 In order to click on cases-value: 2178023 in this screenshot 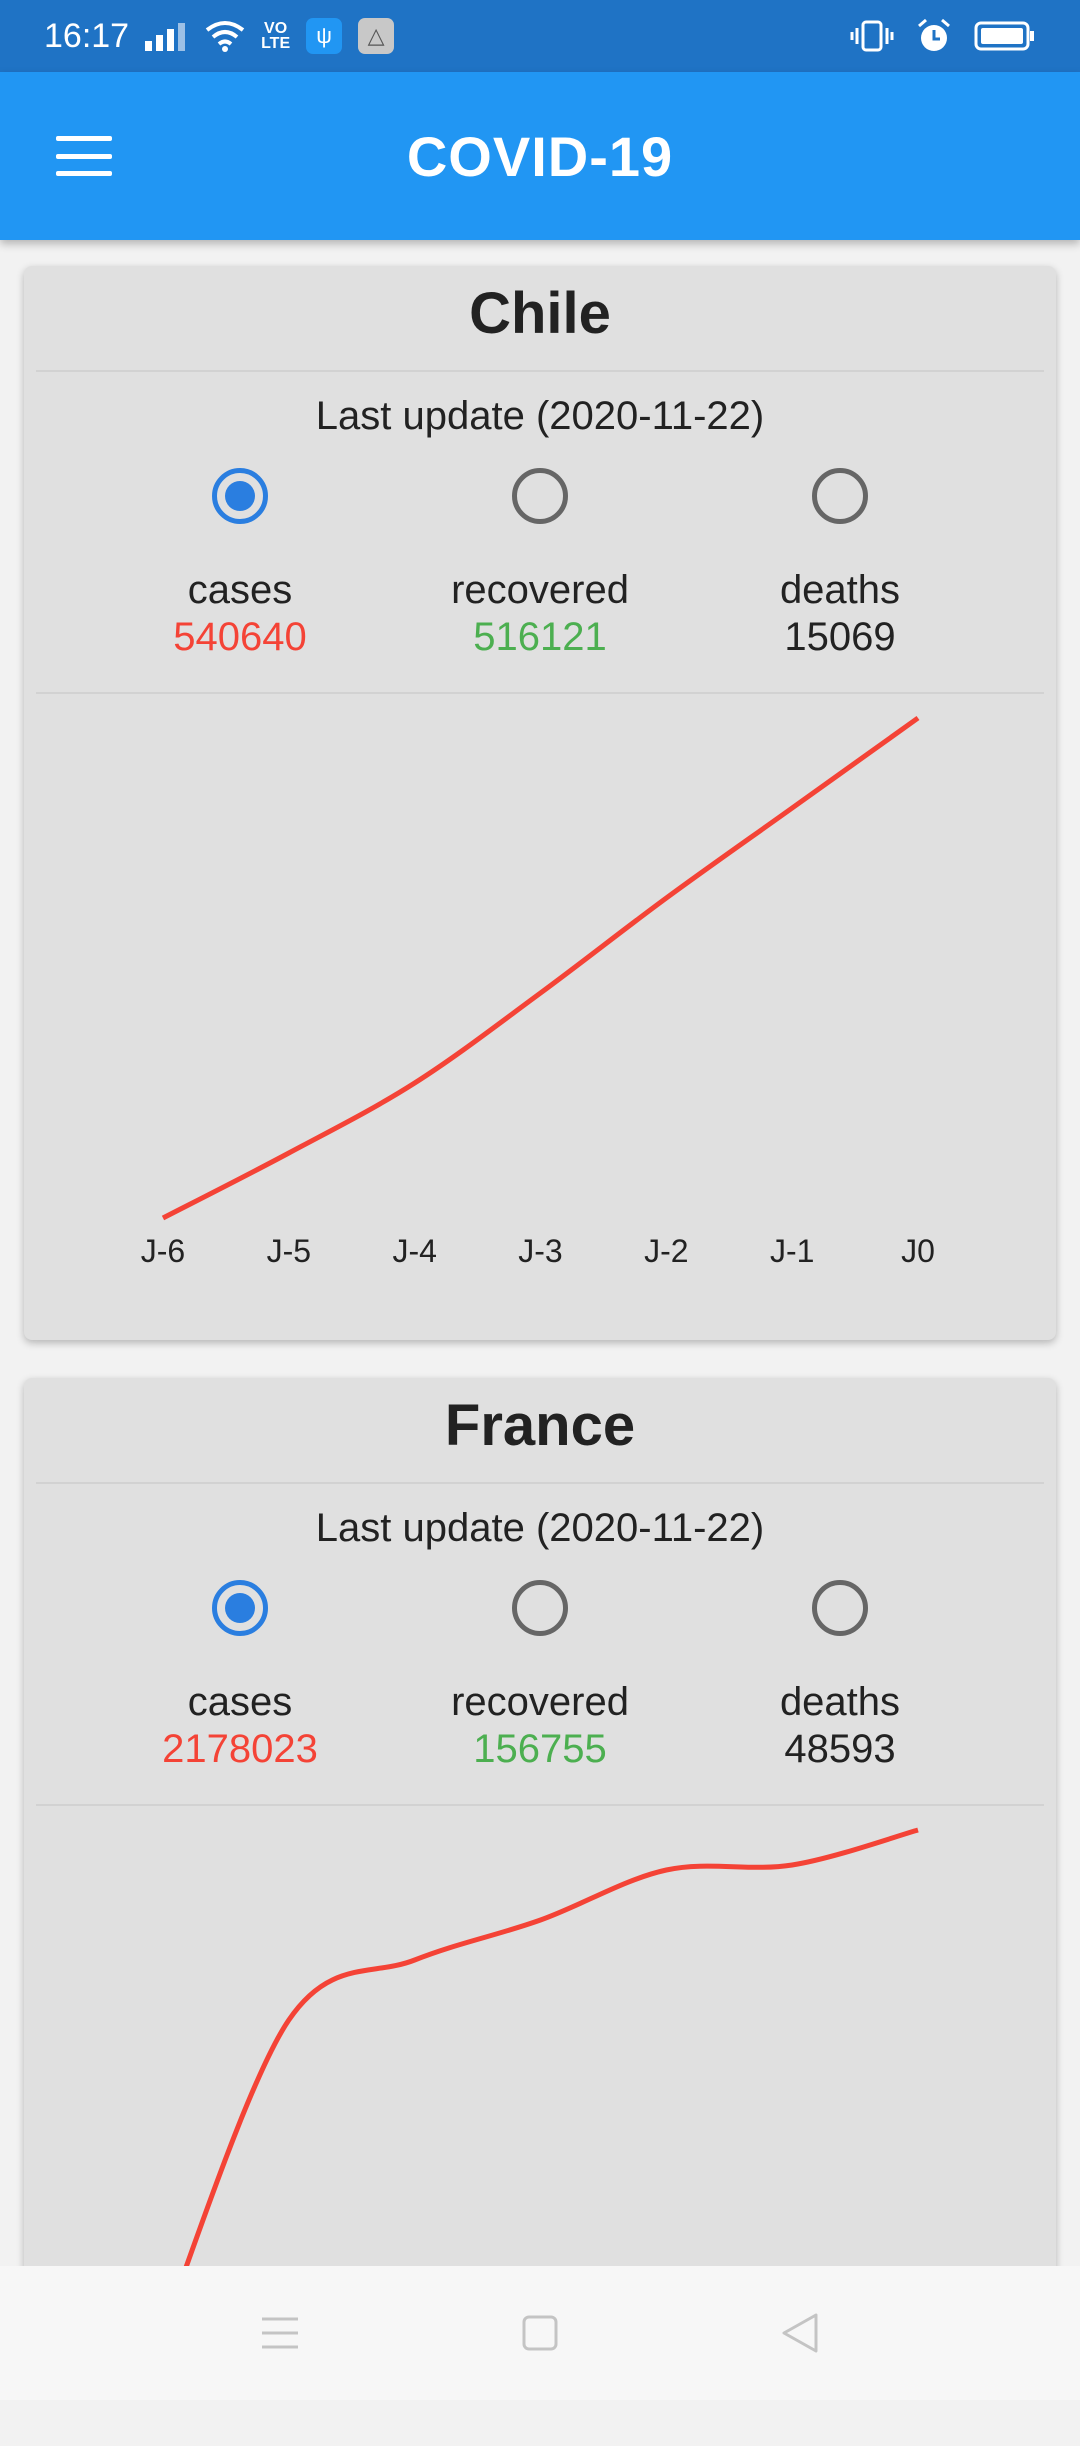, I will do `click(240, 1749)`.